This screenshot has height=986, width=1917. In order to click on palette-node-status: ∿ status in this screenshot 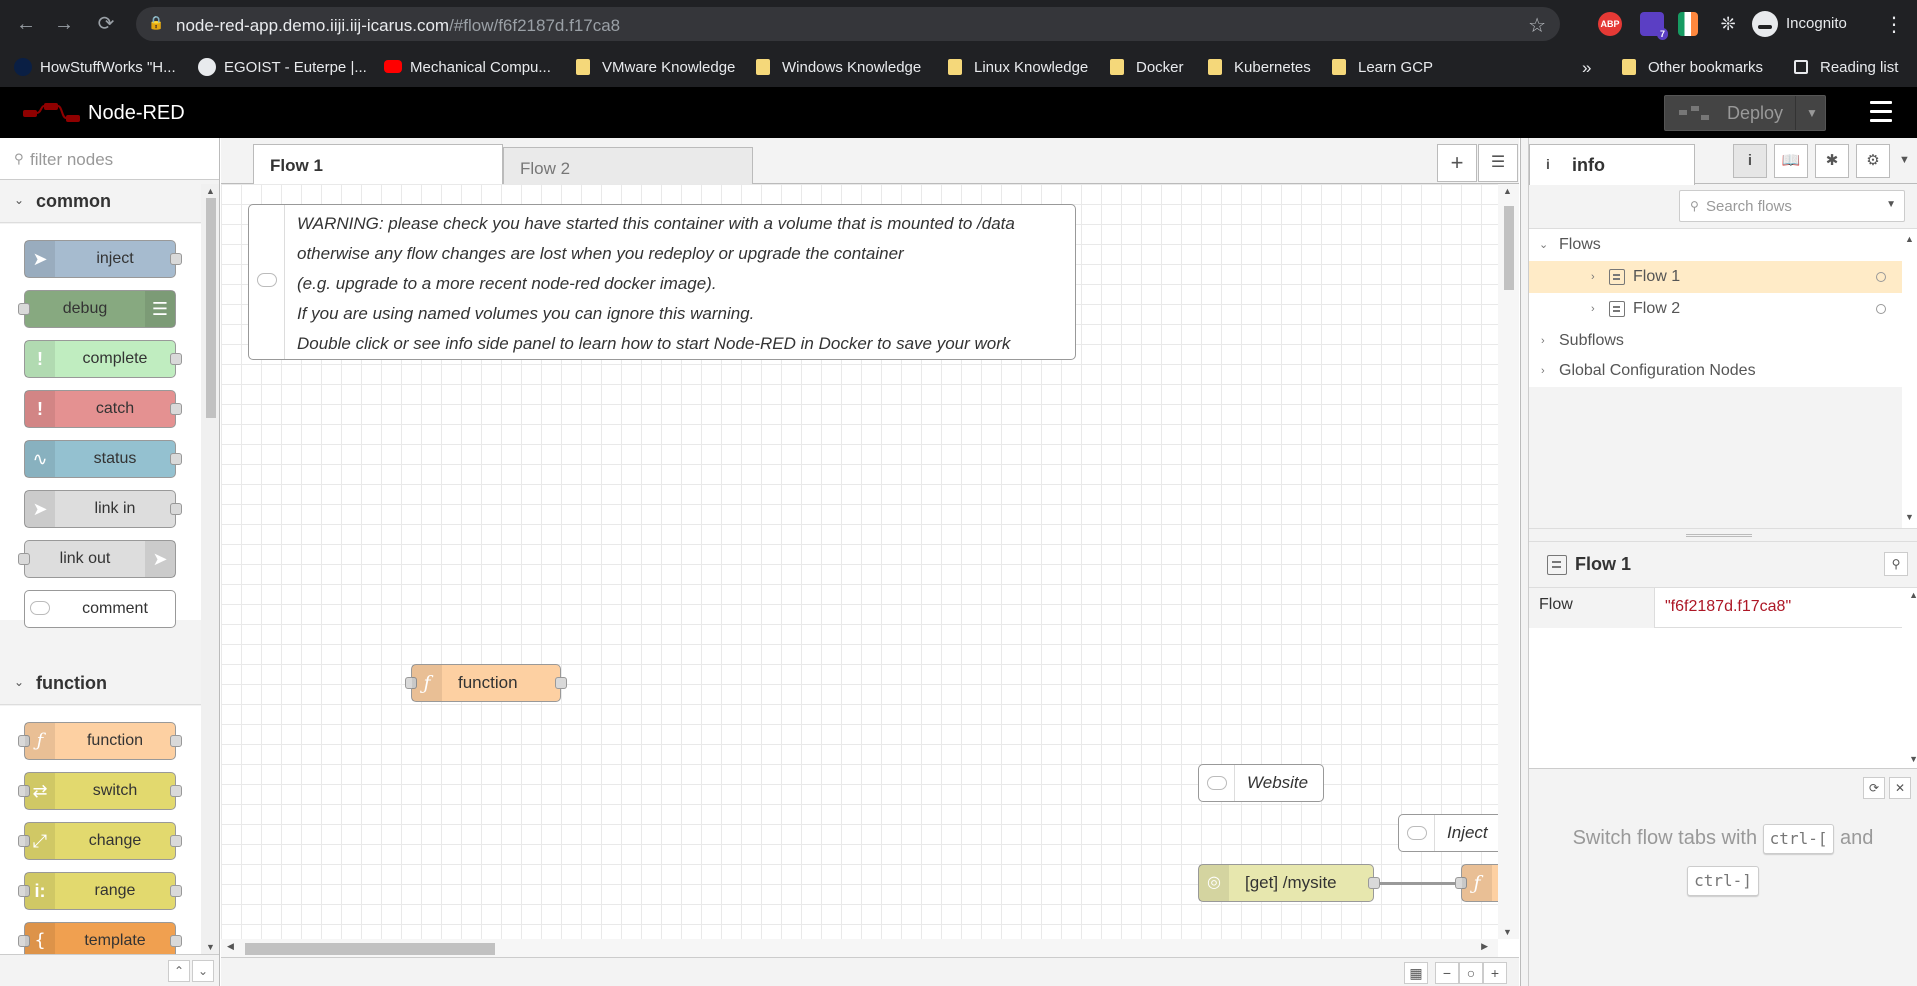, I will do `click(103, 459)`.